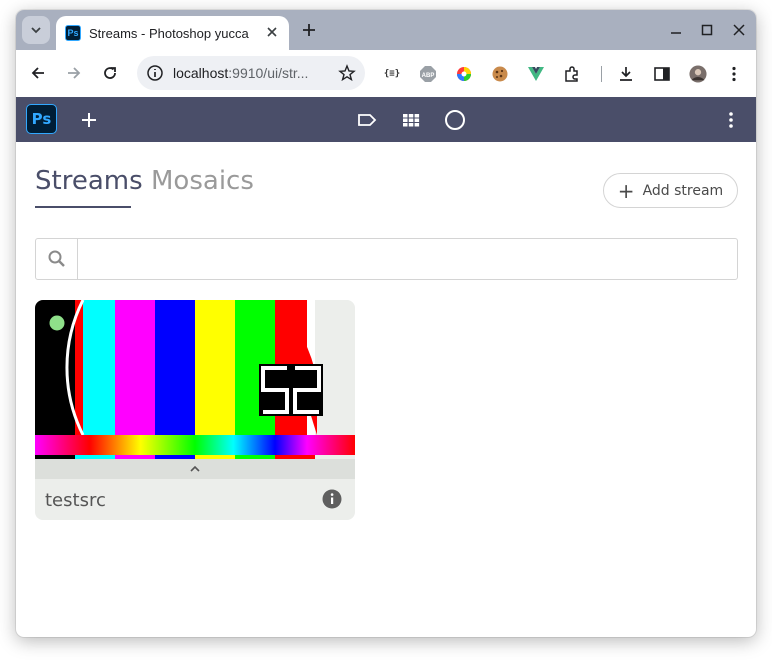 Image resolution: width=772 pixels, height=669 pixels. I want to click on circle-icon, so click(455, 120).